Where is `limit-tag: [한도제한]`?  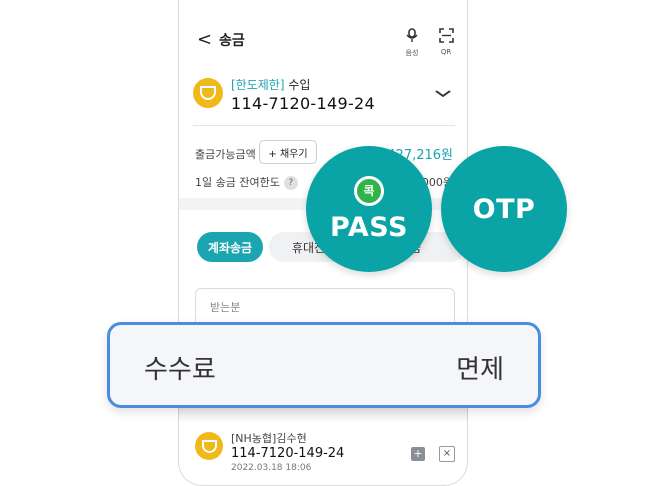 limit-tag: [한도제한] is located at coordinates (258, 85).